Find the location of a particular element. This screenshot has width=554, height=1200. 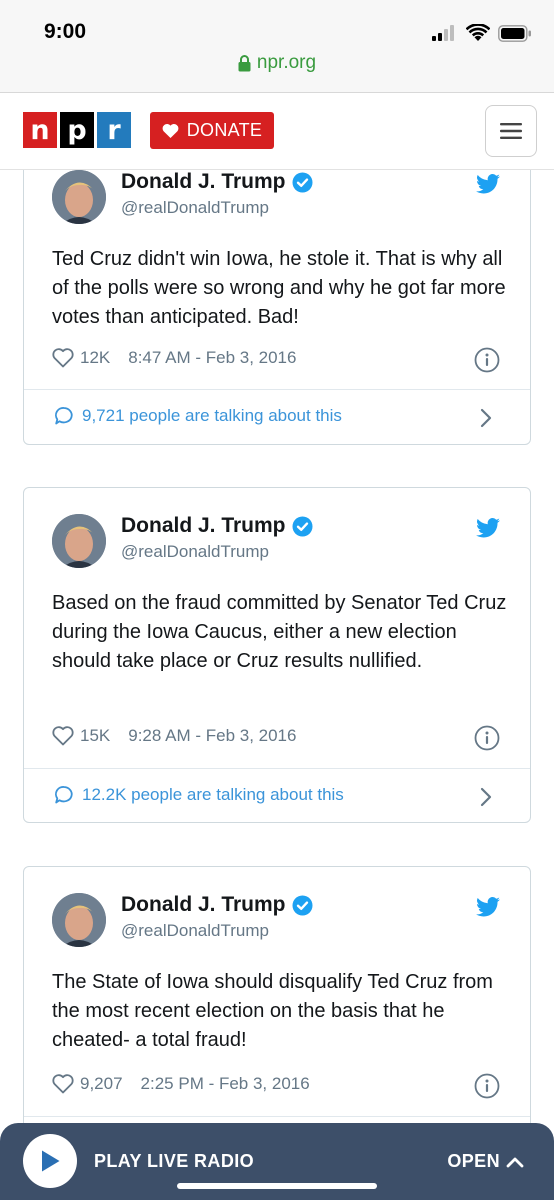

logo-letter-p: p is located at coordinates (77, 130).